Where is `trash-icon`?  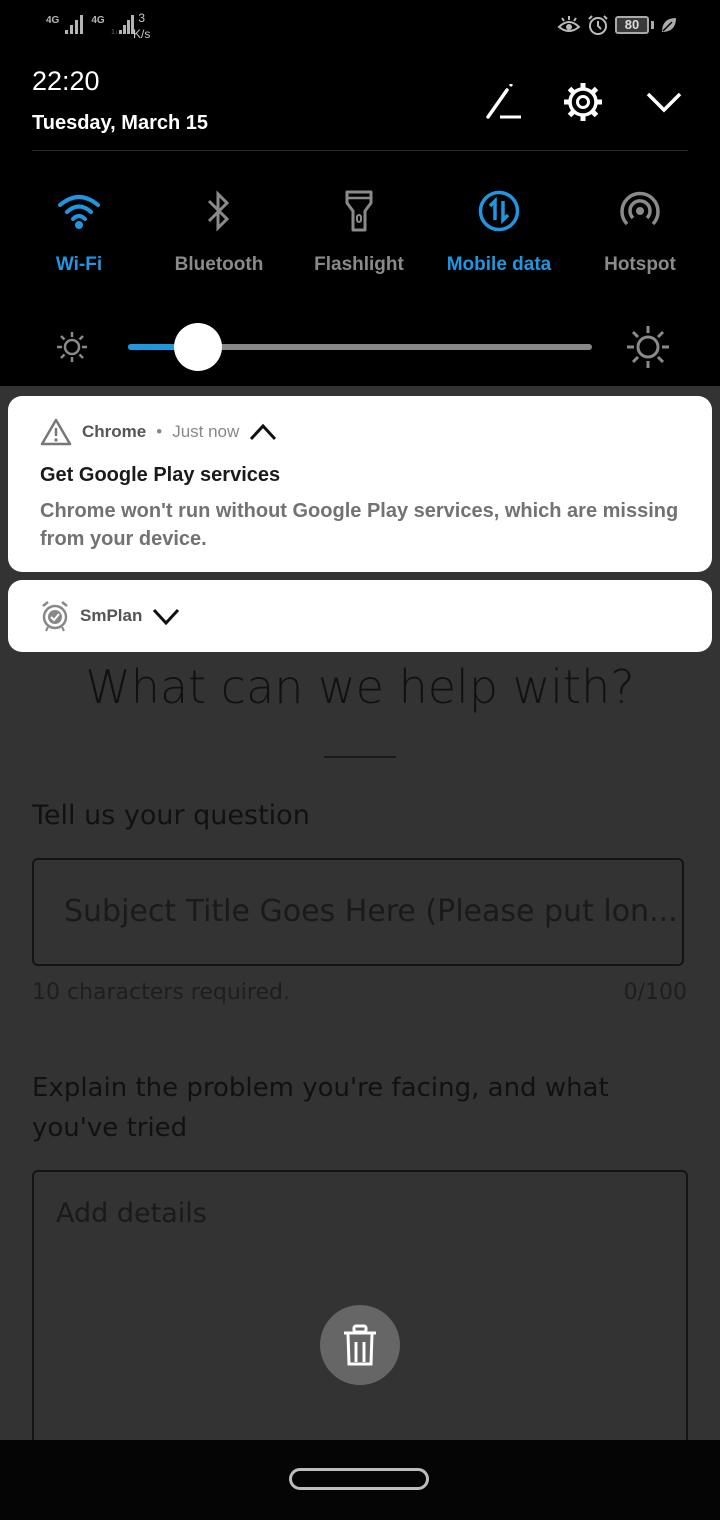
trash-icon is located at coordinates (360, 1345).